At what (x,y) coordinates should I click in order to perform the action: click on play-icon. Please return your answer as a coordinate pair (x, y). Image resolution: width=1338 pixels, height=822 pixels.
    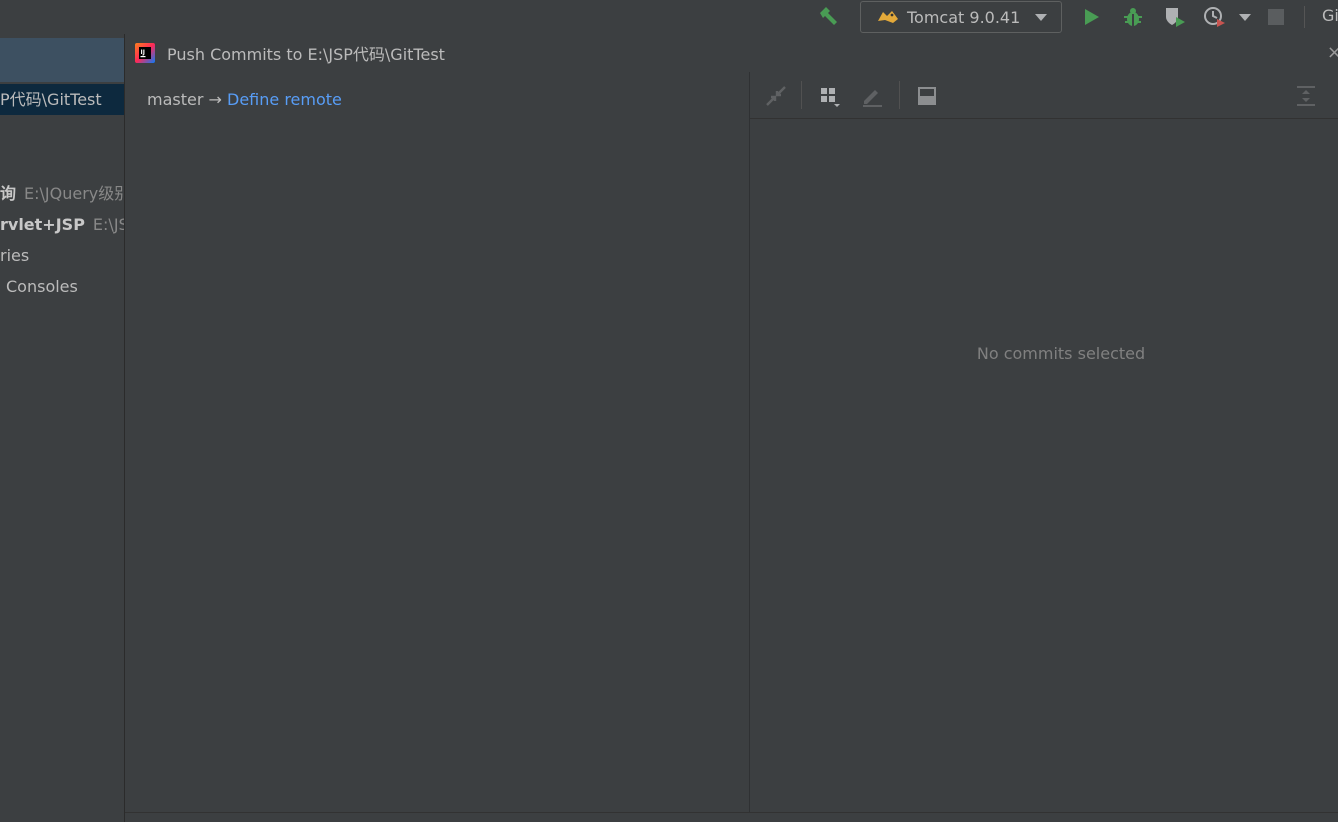
    Looking at the image, I should click on (1091, 17).